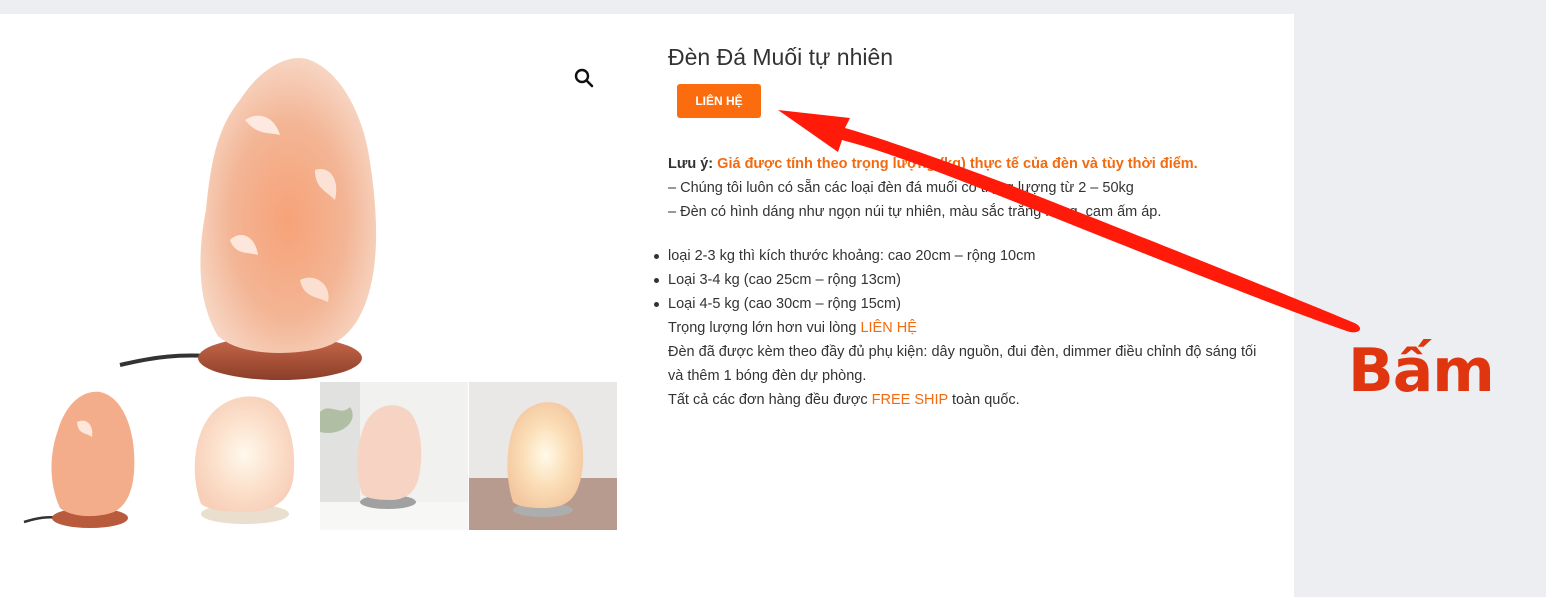  I want to click on list-item: Loại 3-4 kg (cao 25cm – rộng 13cm), so click(961, 280).